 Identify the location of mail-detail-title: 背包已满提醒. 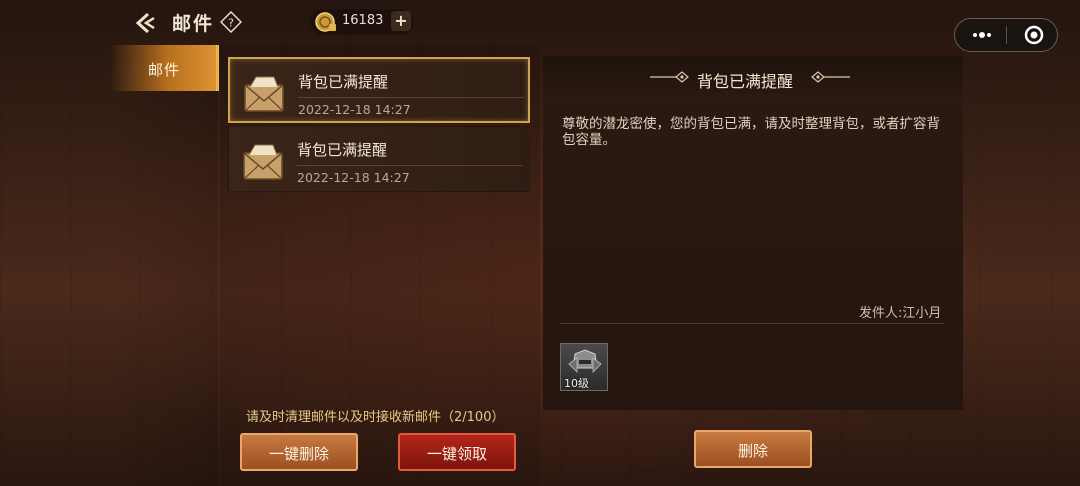
(745, 81).